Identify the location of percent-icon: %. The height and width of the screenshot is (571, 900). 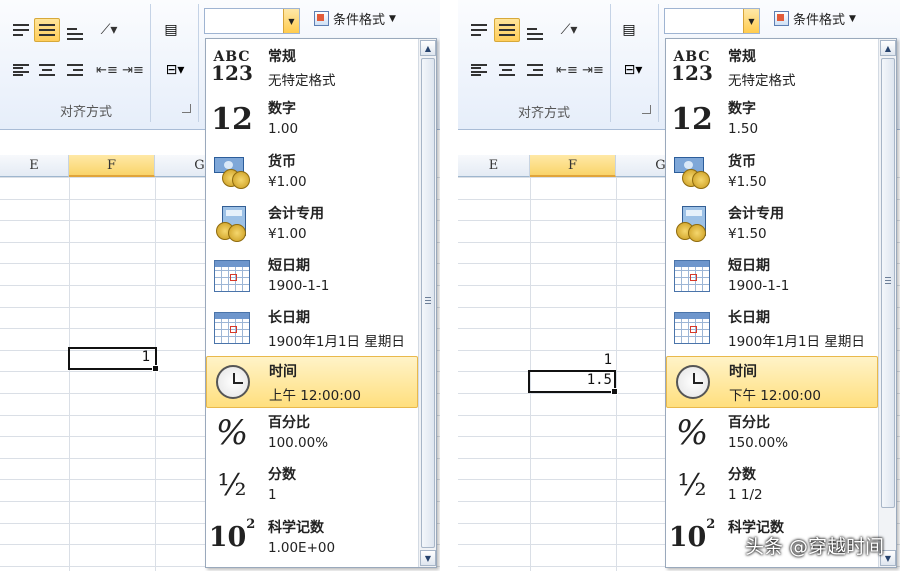
(232, 433).